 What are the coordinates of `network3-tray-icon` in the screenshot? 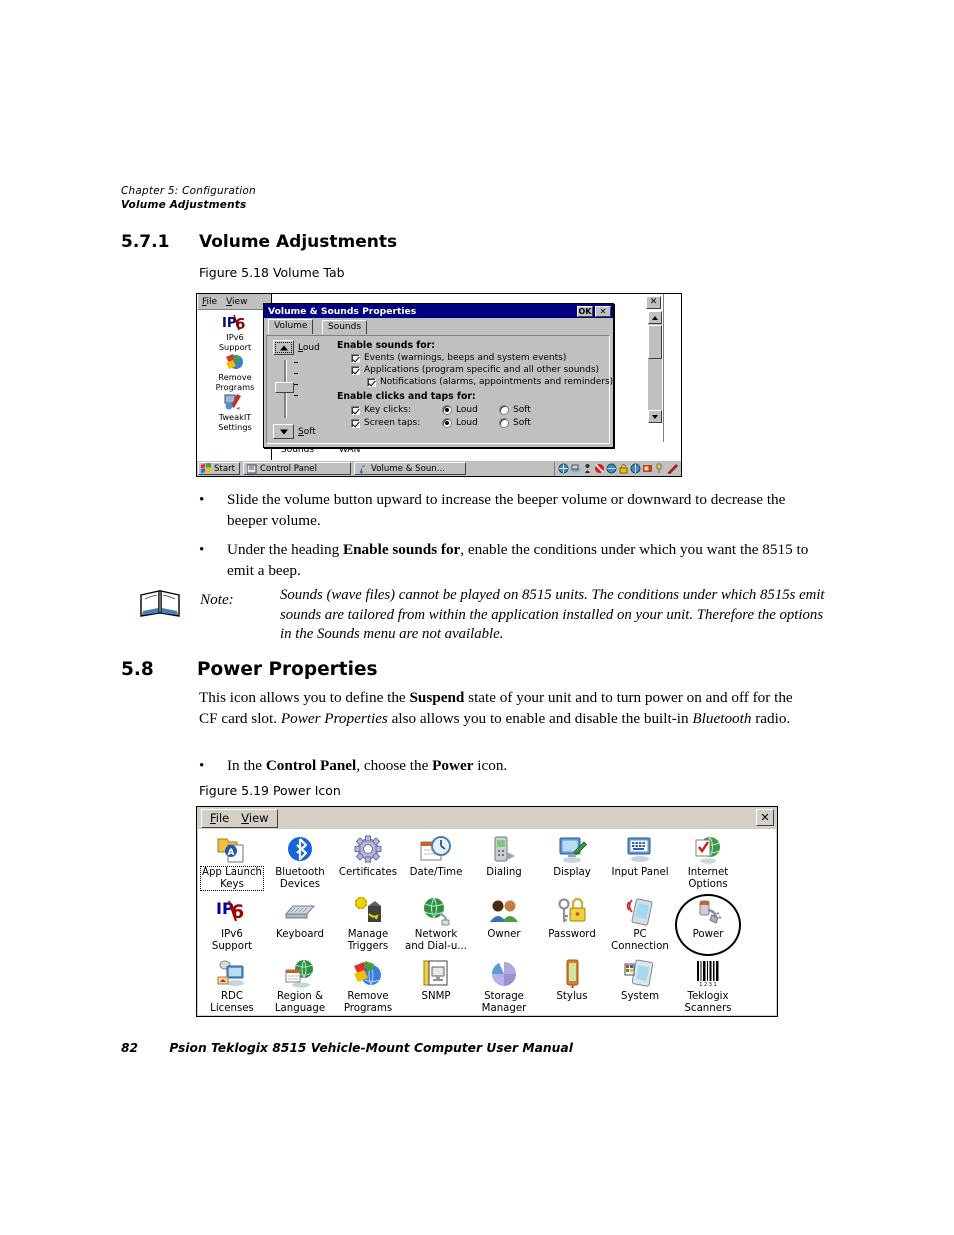 It's located at (635, 468).